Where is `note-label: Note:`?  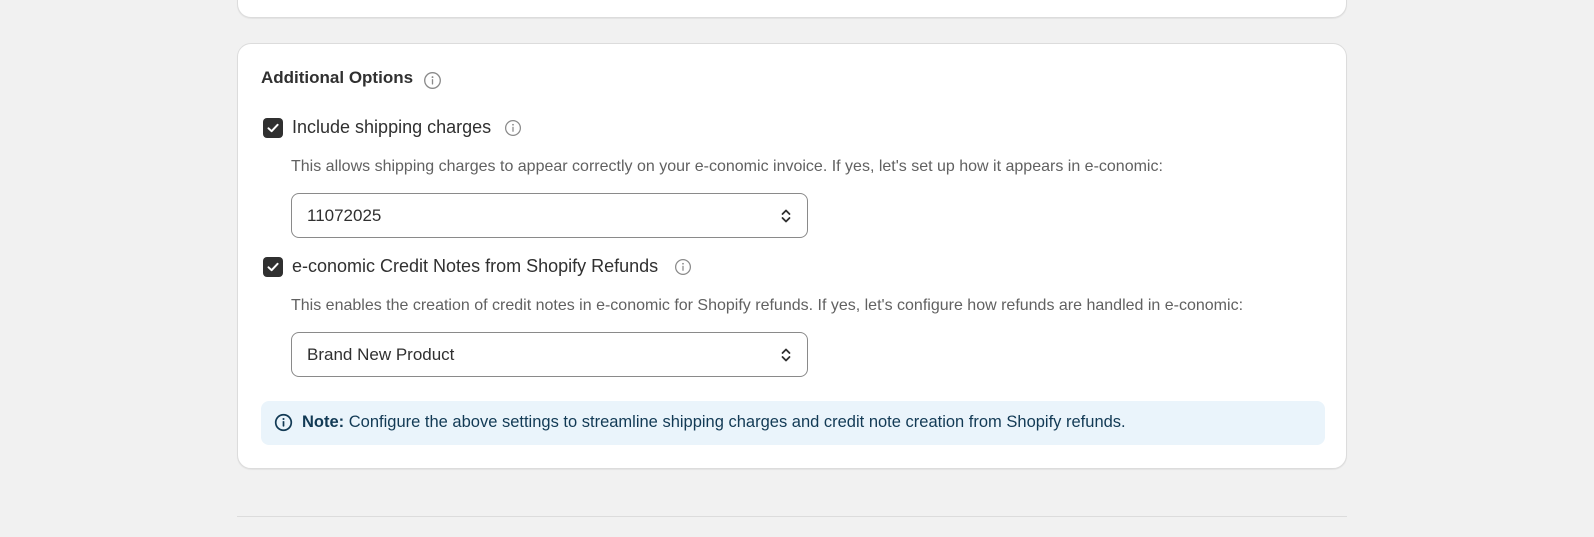 note-label: Note: is located at coordinates (323, 422).